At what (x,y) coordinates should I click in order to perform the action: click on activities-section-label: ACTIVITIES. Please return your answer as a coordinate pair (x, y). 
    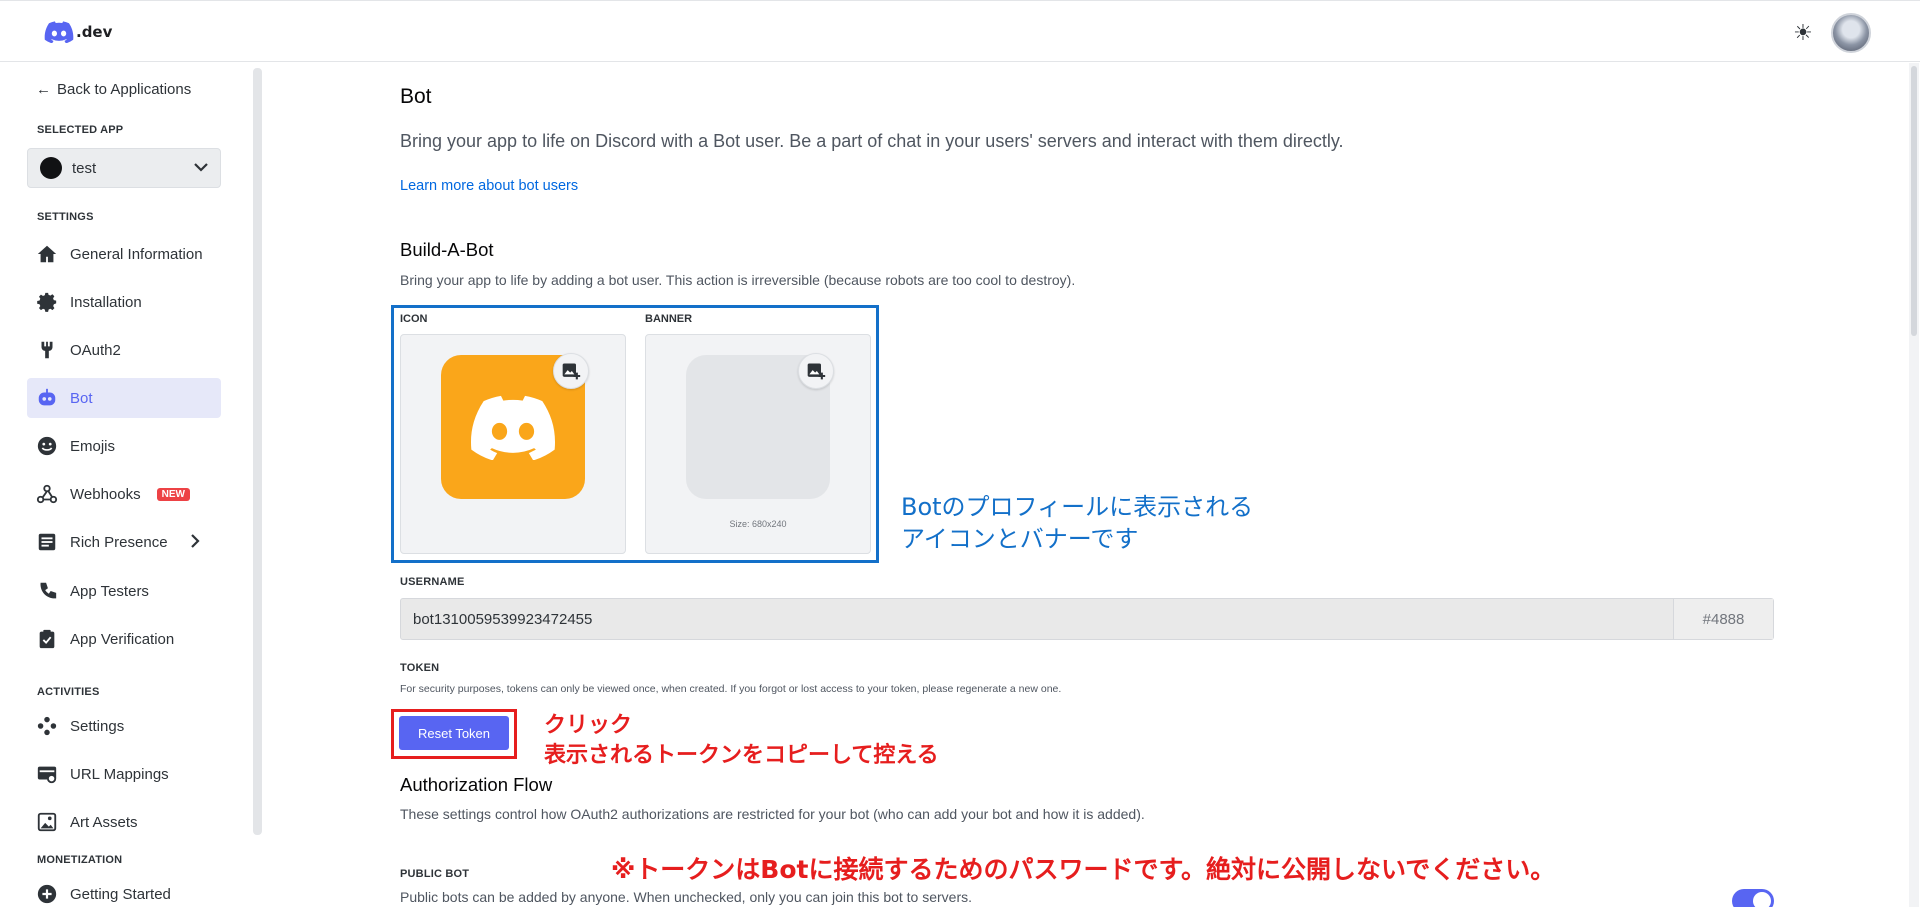
    Looking at the image, I should click on (68, 692).